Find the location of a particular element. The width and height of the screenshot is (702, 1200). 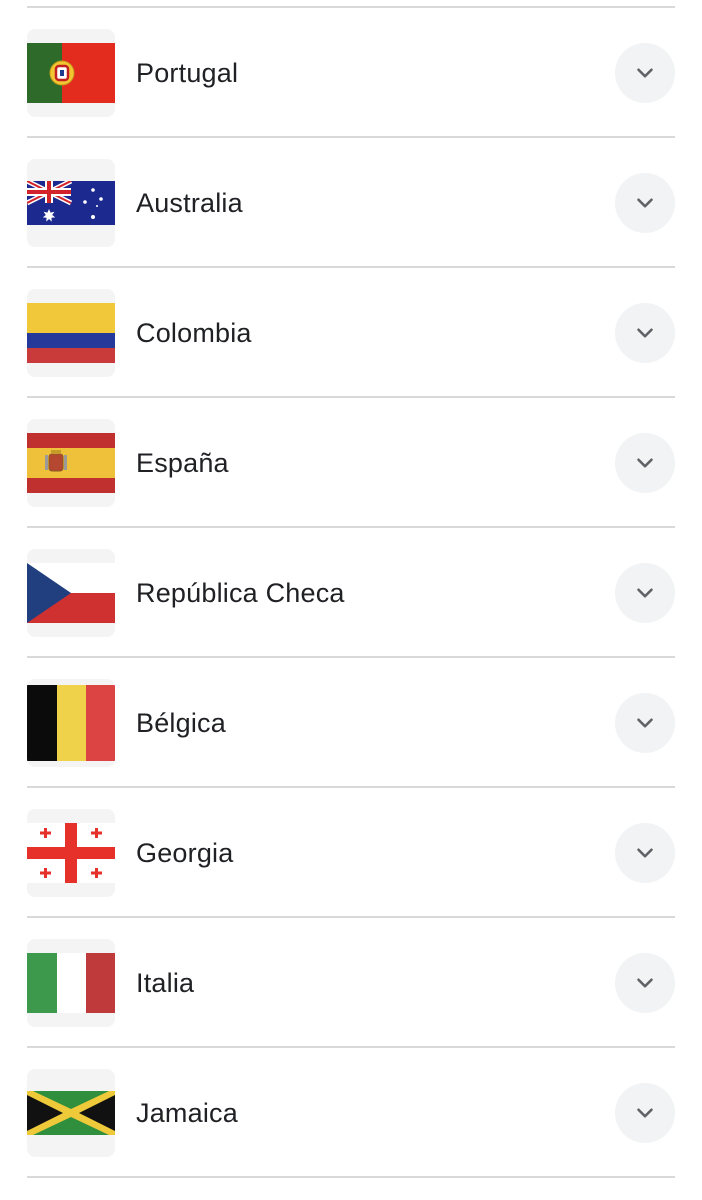

czech-republic-flag-icon is located at coordinates (71, 593).